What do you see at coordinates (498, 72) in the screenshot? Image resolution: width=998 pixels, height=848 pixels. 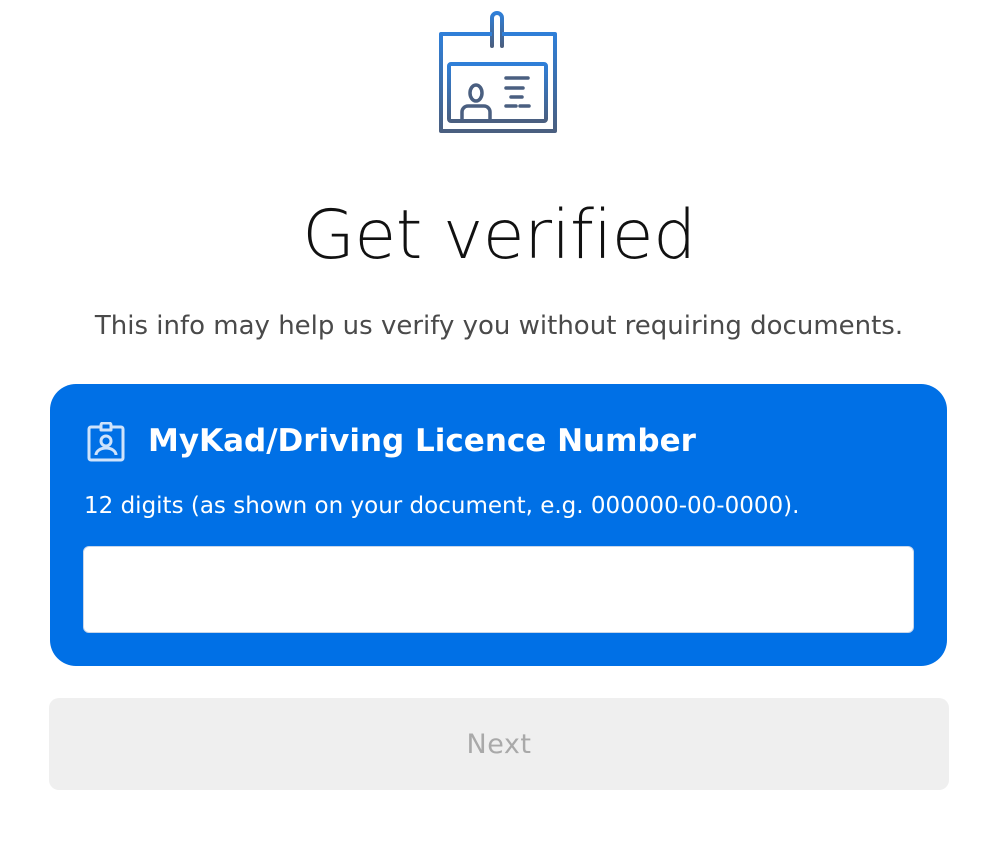 I see `id-badge-icon` at bounding box center [498, 72].